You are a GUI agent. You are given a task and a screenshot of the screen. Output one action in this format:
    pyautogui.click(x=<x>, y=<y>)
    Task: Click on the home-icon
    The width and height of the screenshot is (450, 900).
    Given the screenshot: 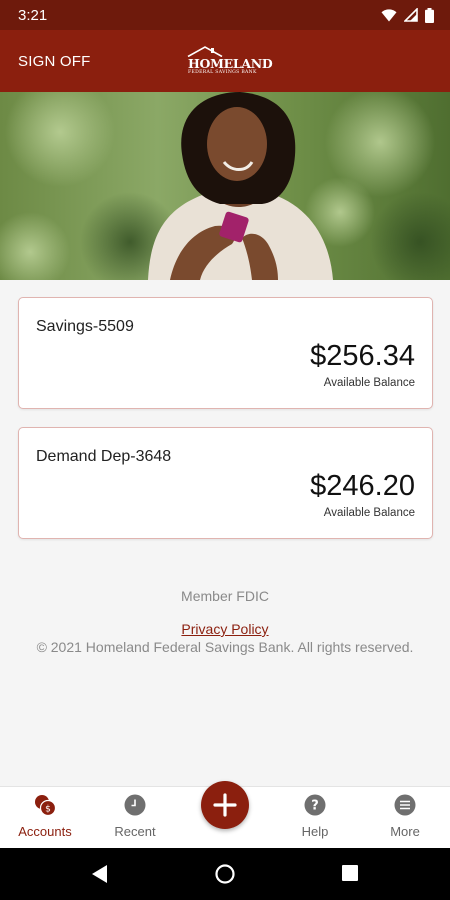 What is the action you would take?
    pyautogui.click(x=225, y=874)
    